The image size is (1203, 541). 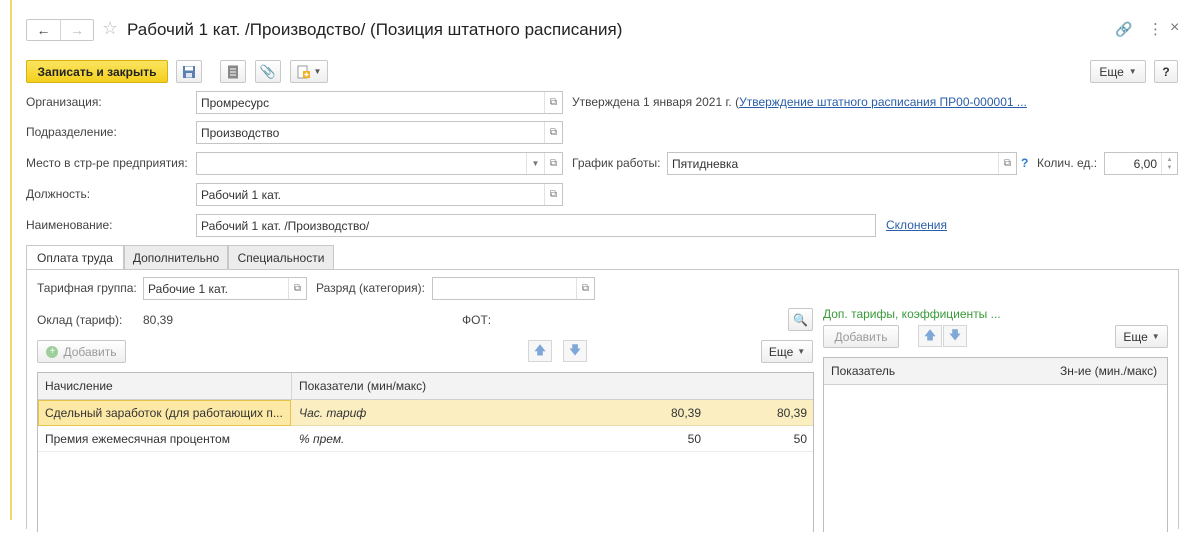 What do you see at coordinates (694, 439) in the screenshot?
I see `min-value-cell: 50` at bounding box center [694, 439].